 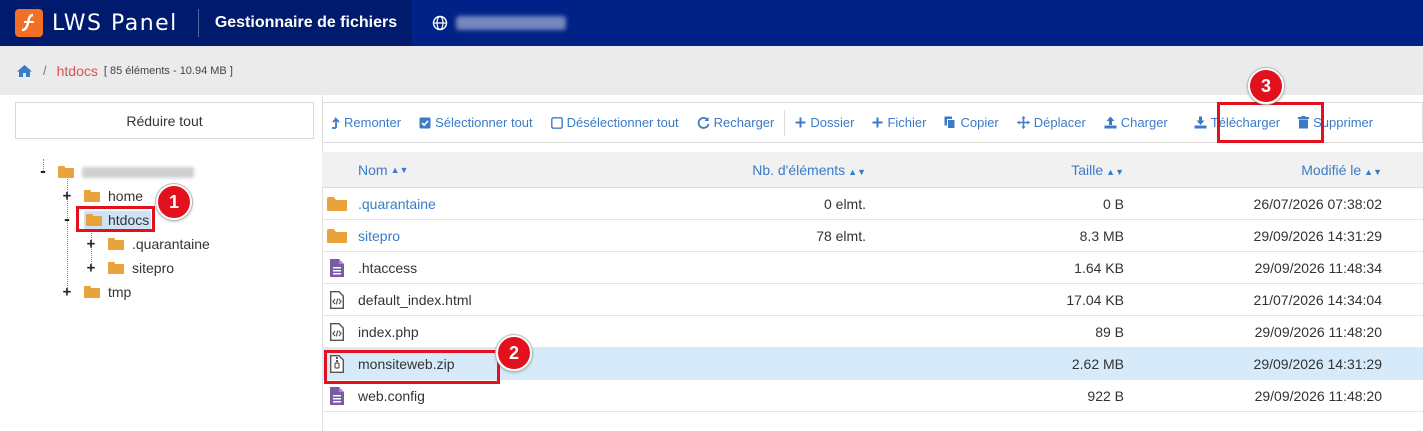 What do you see at coordinates (337, 331) in the screenshot?
I see `code-file-icon` at bounding box center [337, 331].